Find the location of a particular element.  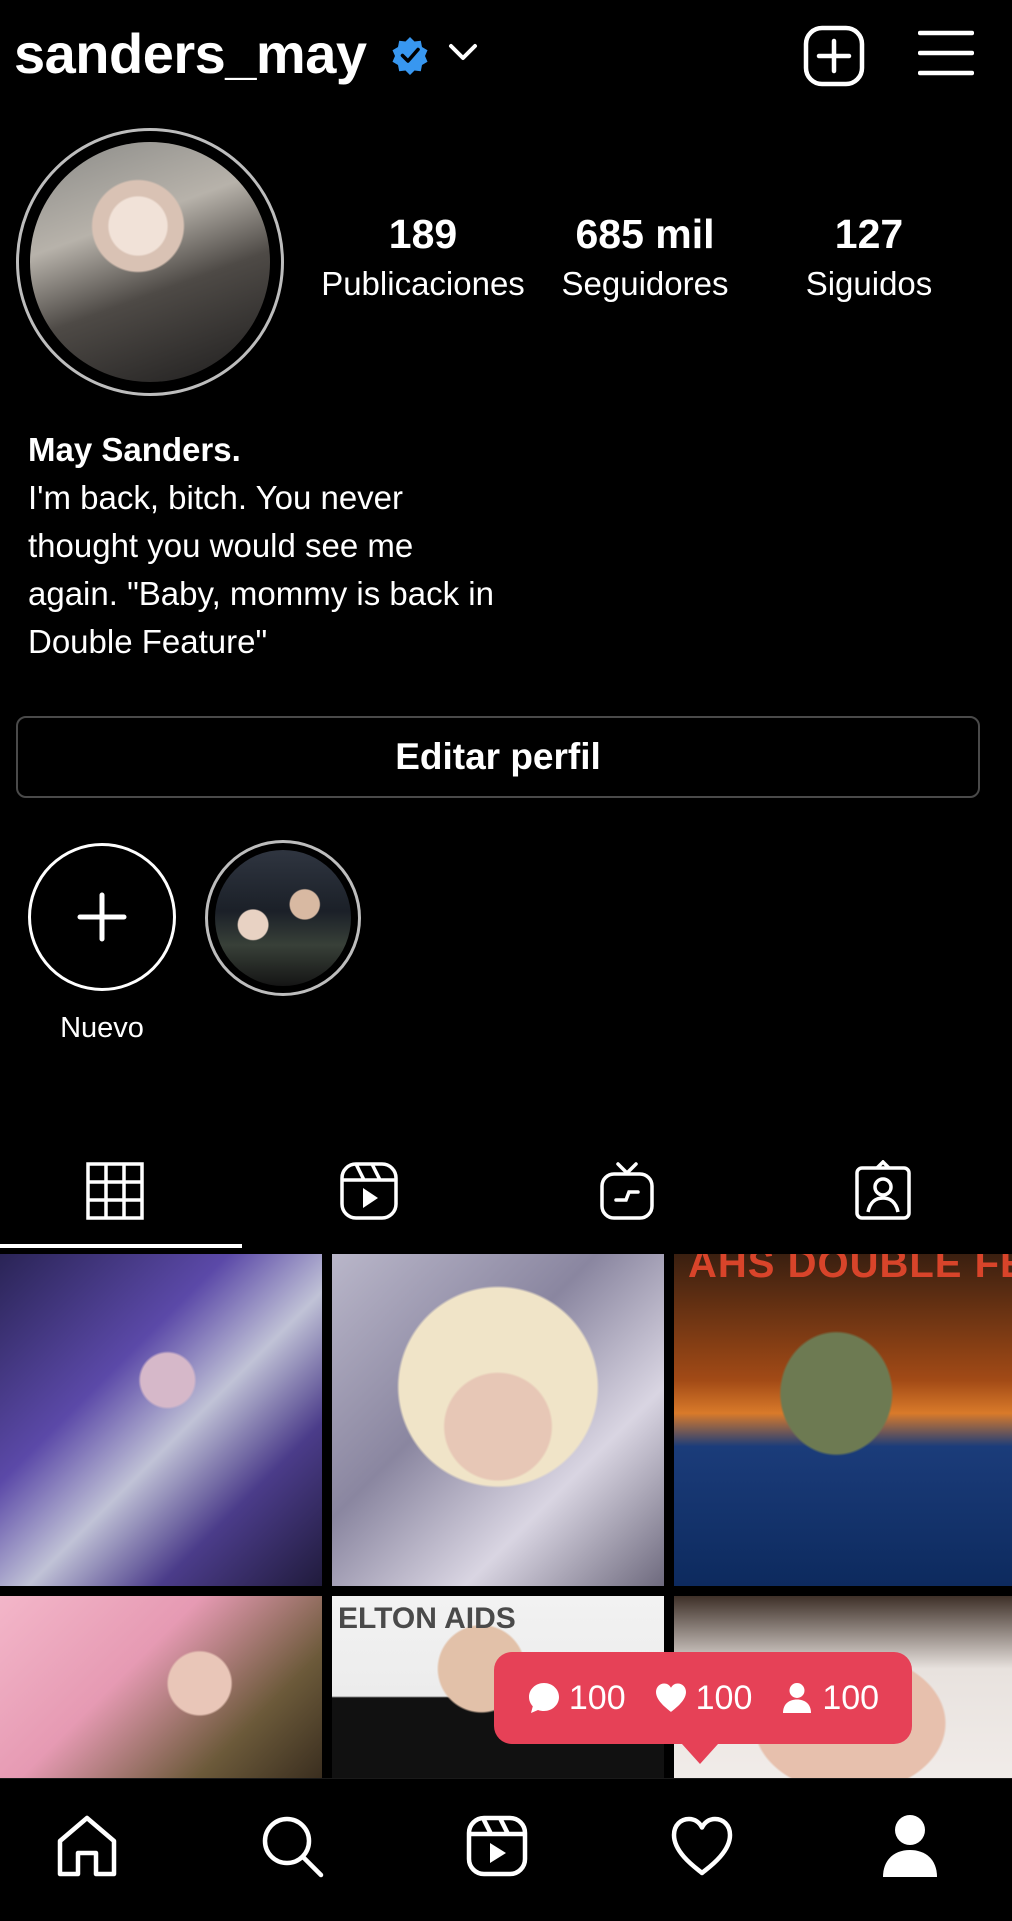

comments-notification: 100 is located at coordinates (576, 1698).